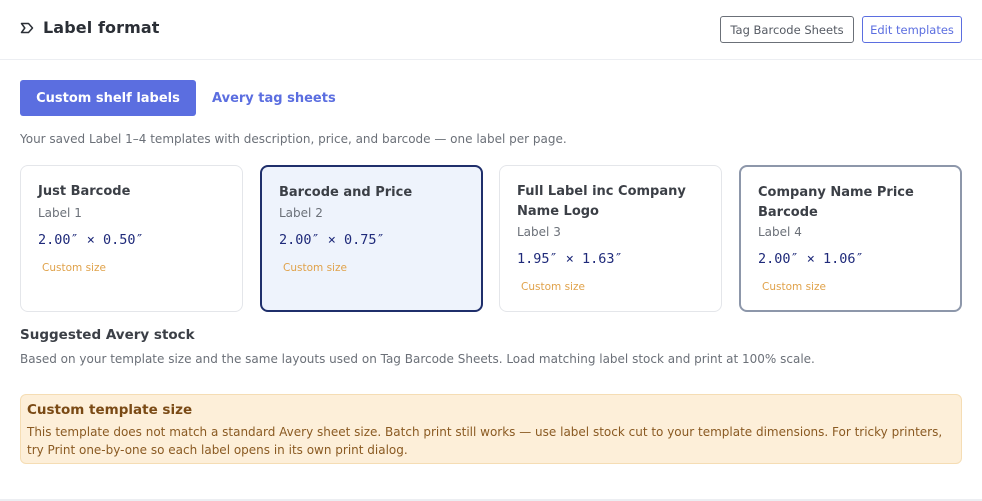  Describe the element at coordinates (787, 29) in the screenshot. I see `tag-barcode-sheets-button: Tag Barcode Sheets` at that location.